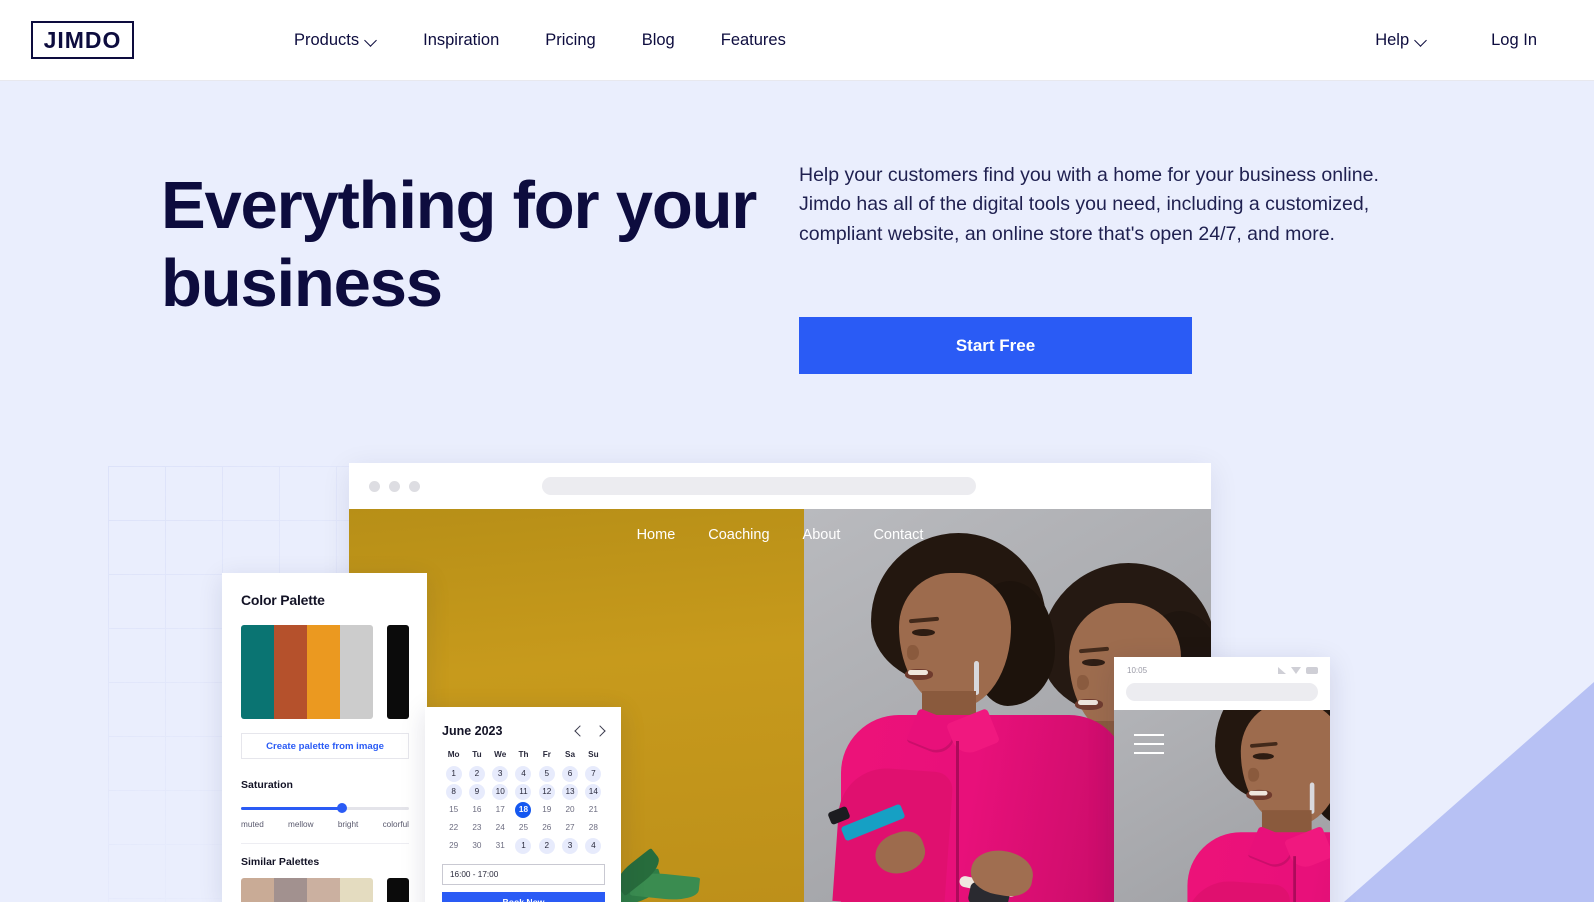  Describe the element at coordinates (738, 535) in the screenshot. I see `mockup-nav-coaching: Coaching` at that location.